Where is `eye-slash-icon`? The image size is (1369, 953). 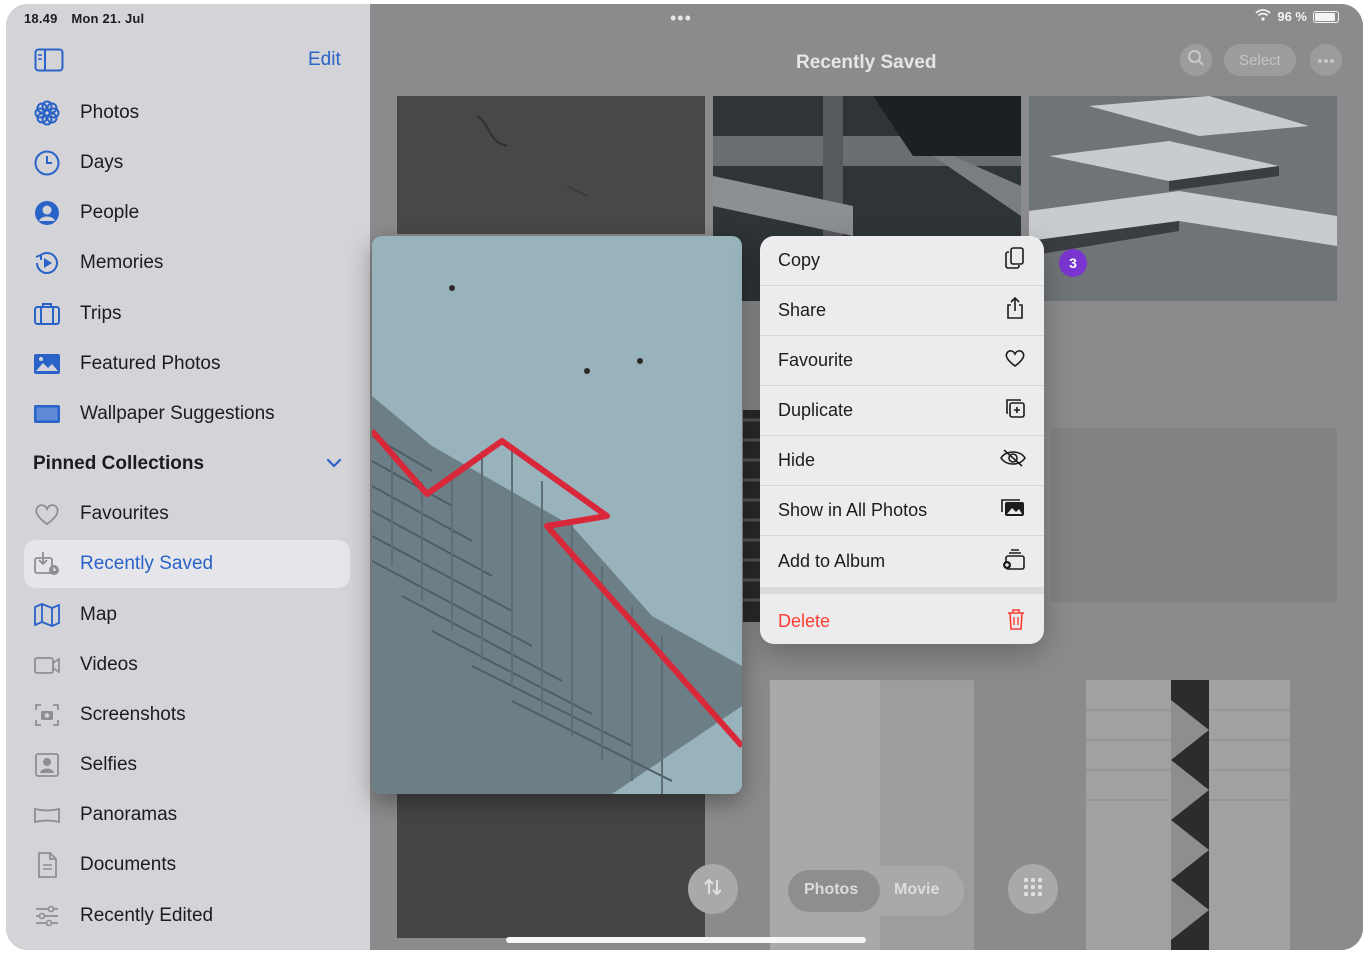 eye-slash-icon is located at coordinates (1013, 460).